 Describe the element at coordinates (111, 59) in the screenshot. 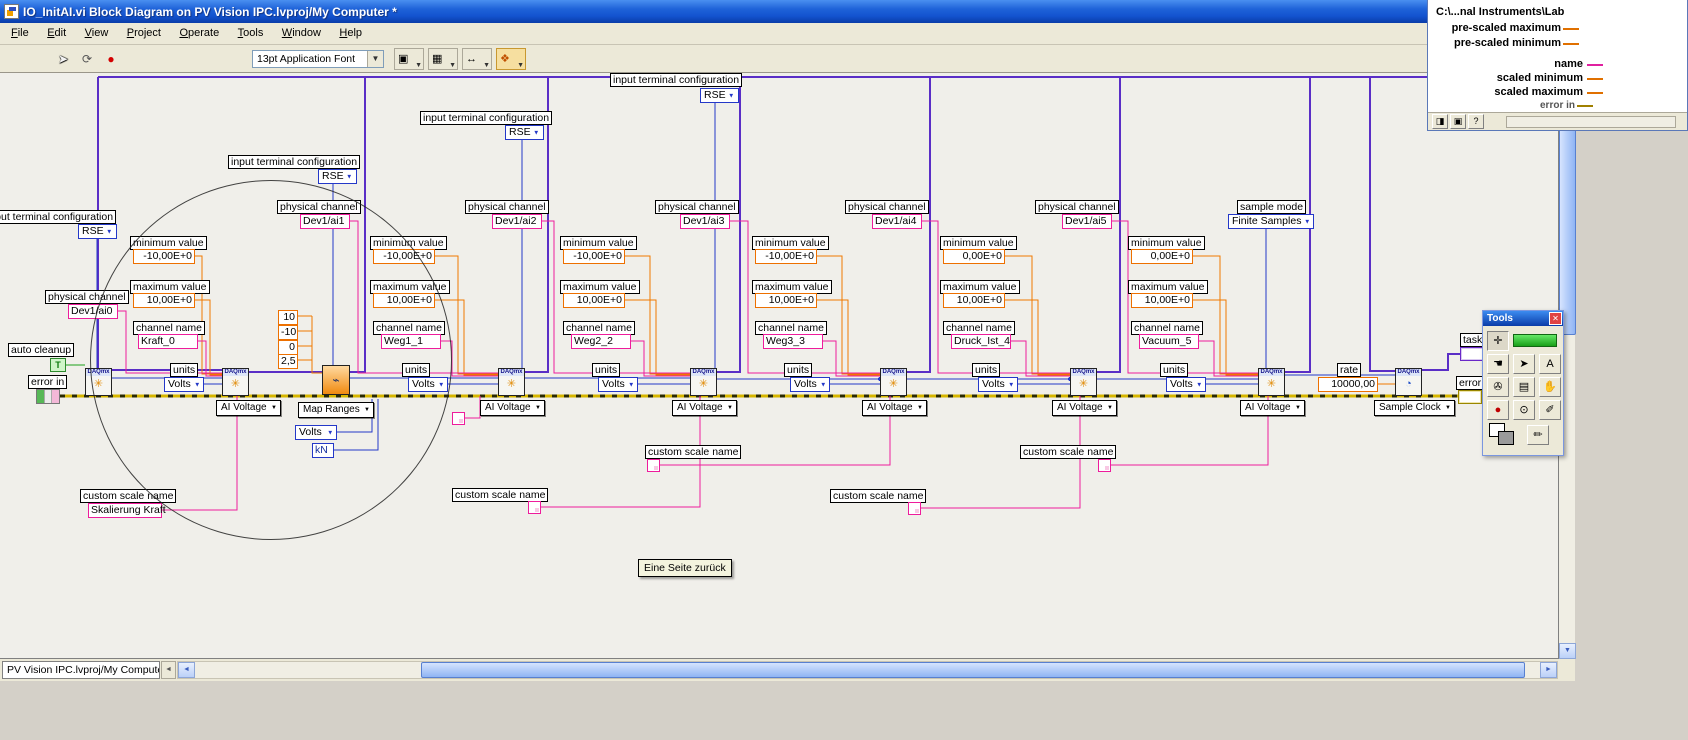

I see `abort-button: ●` at that location.